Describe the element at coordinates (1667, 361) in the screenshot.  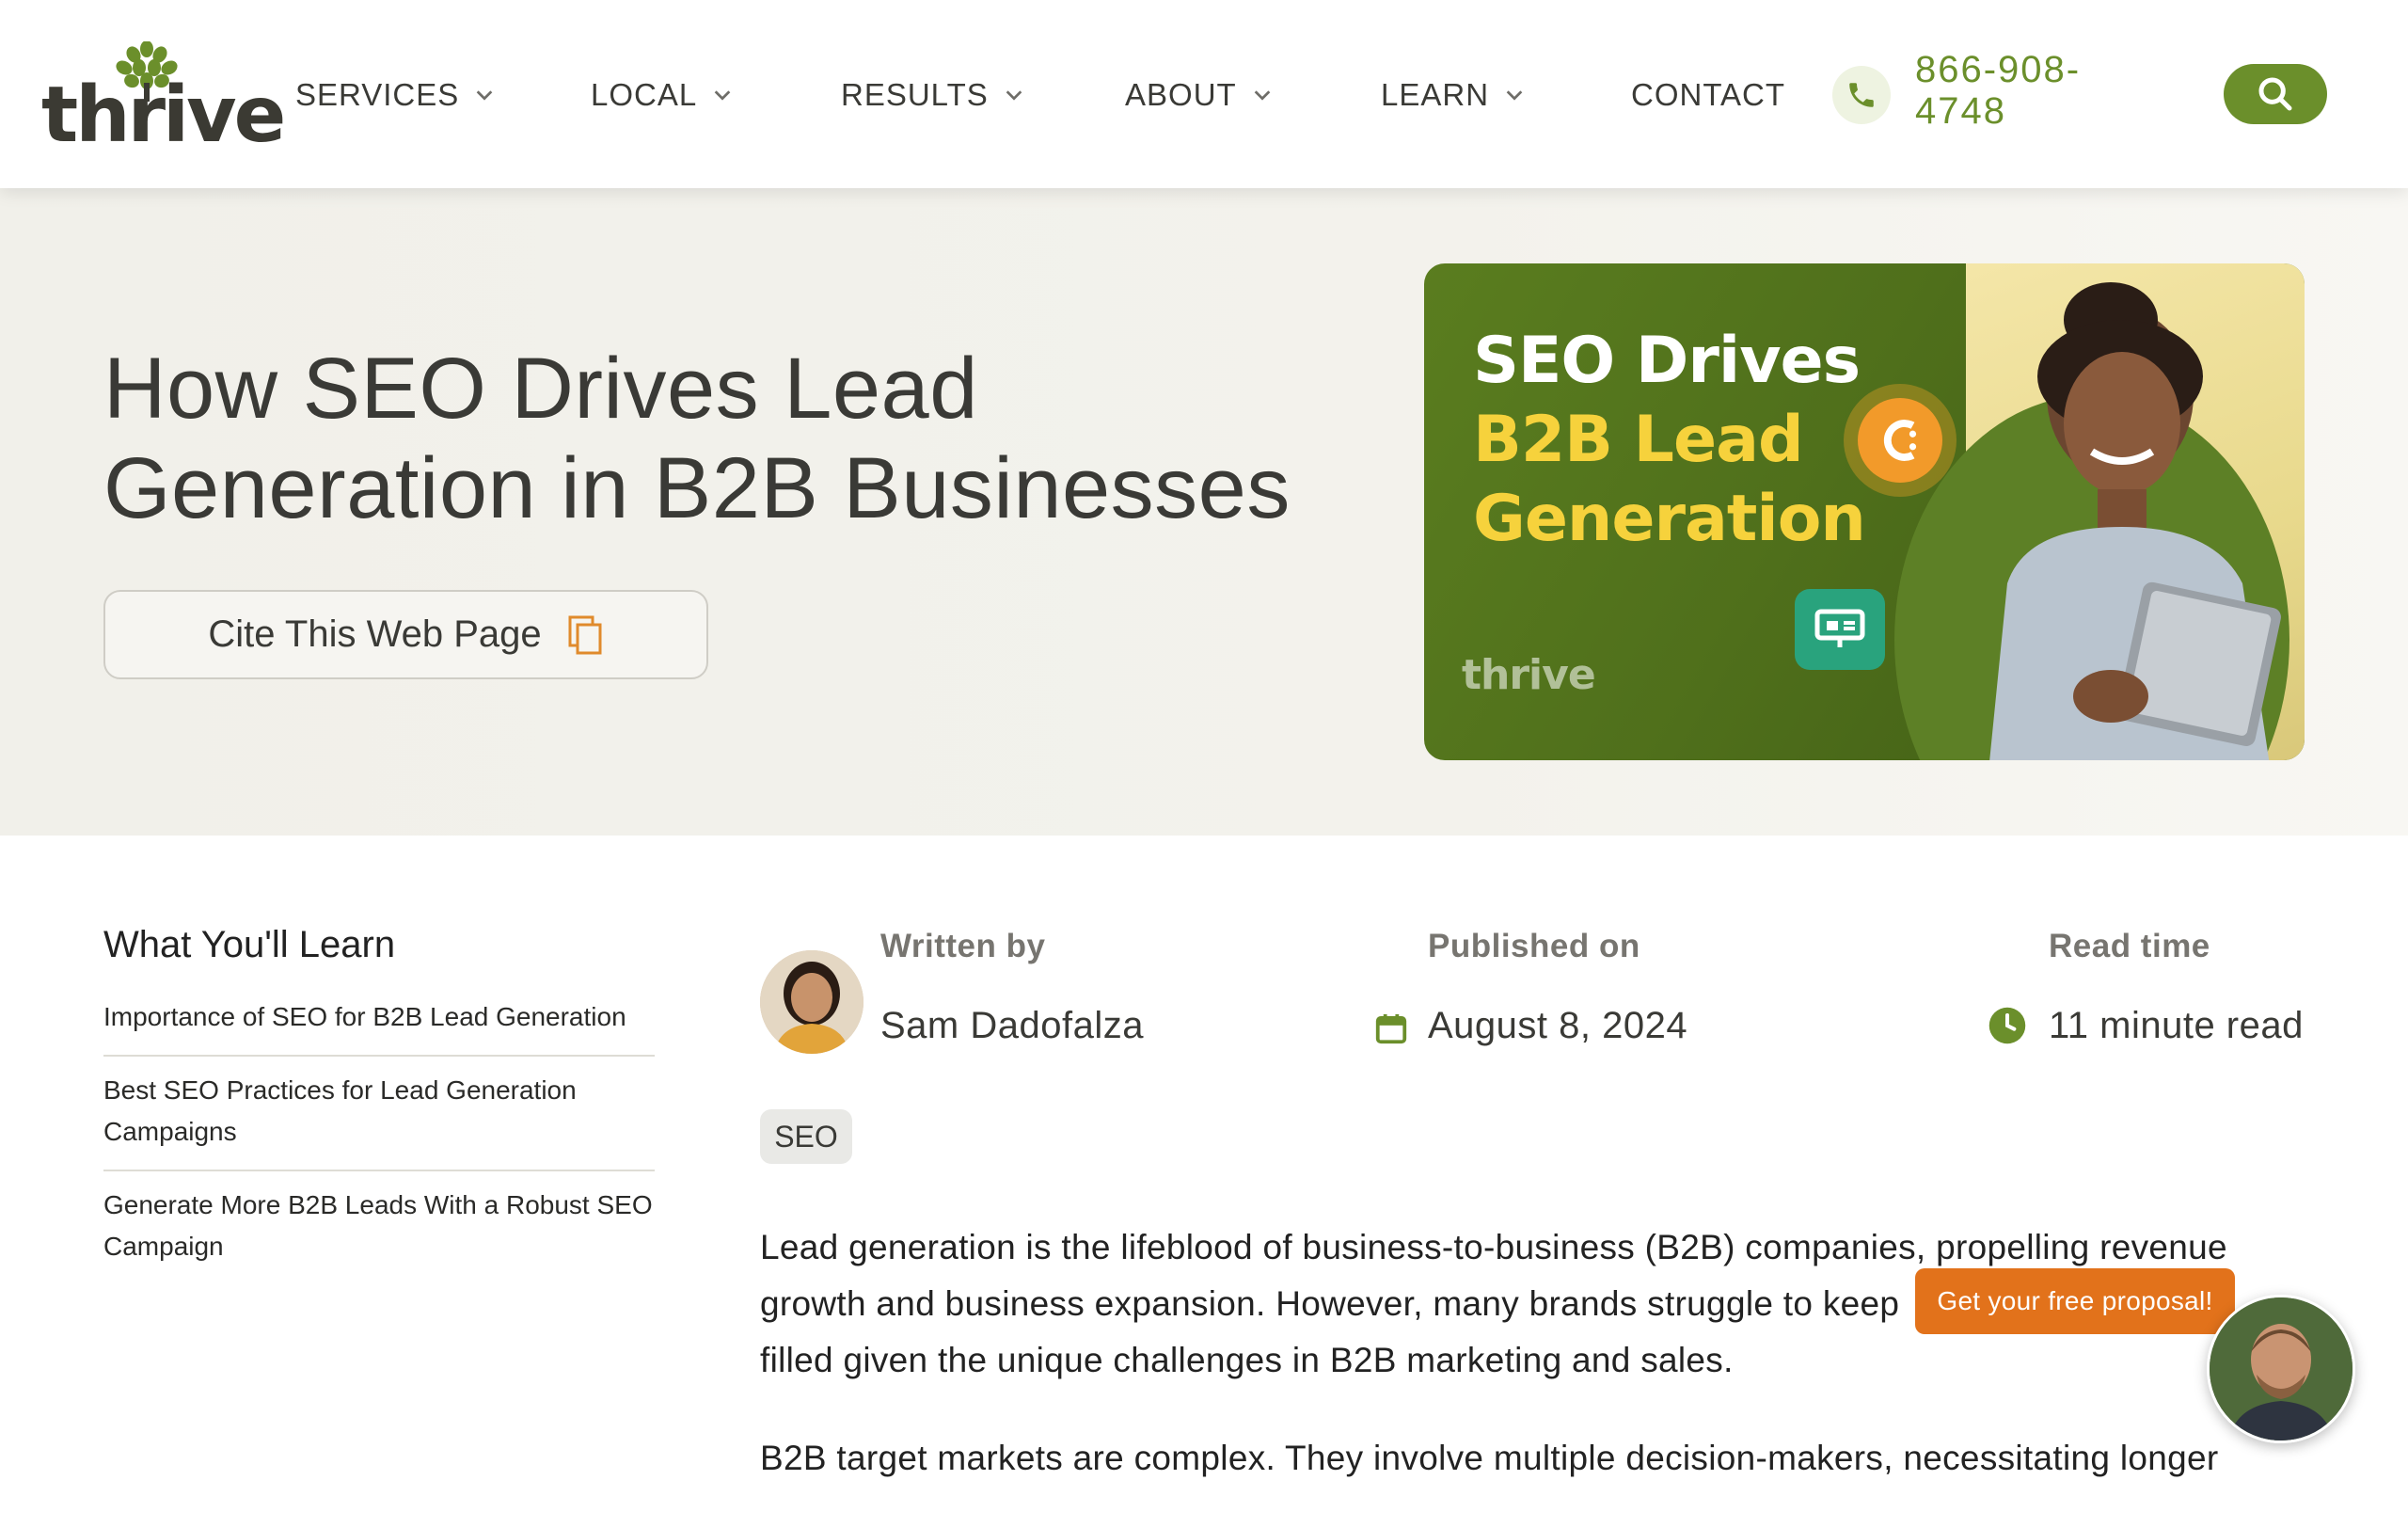
I see `featured-image-line-1: SEO Drives` at that location.